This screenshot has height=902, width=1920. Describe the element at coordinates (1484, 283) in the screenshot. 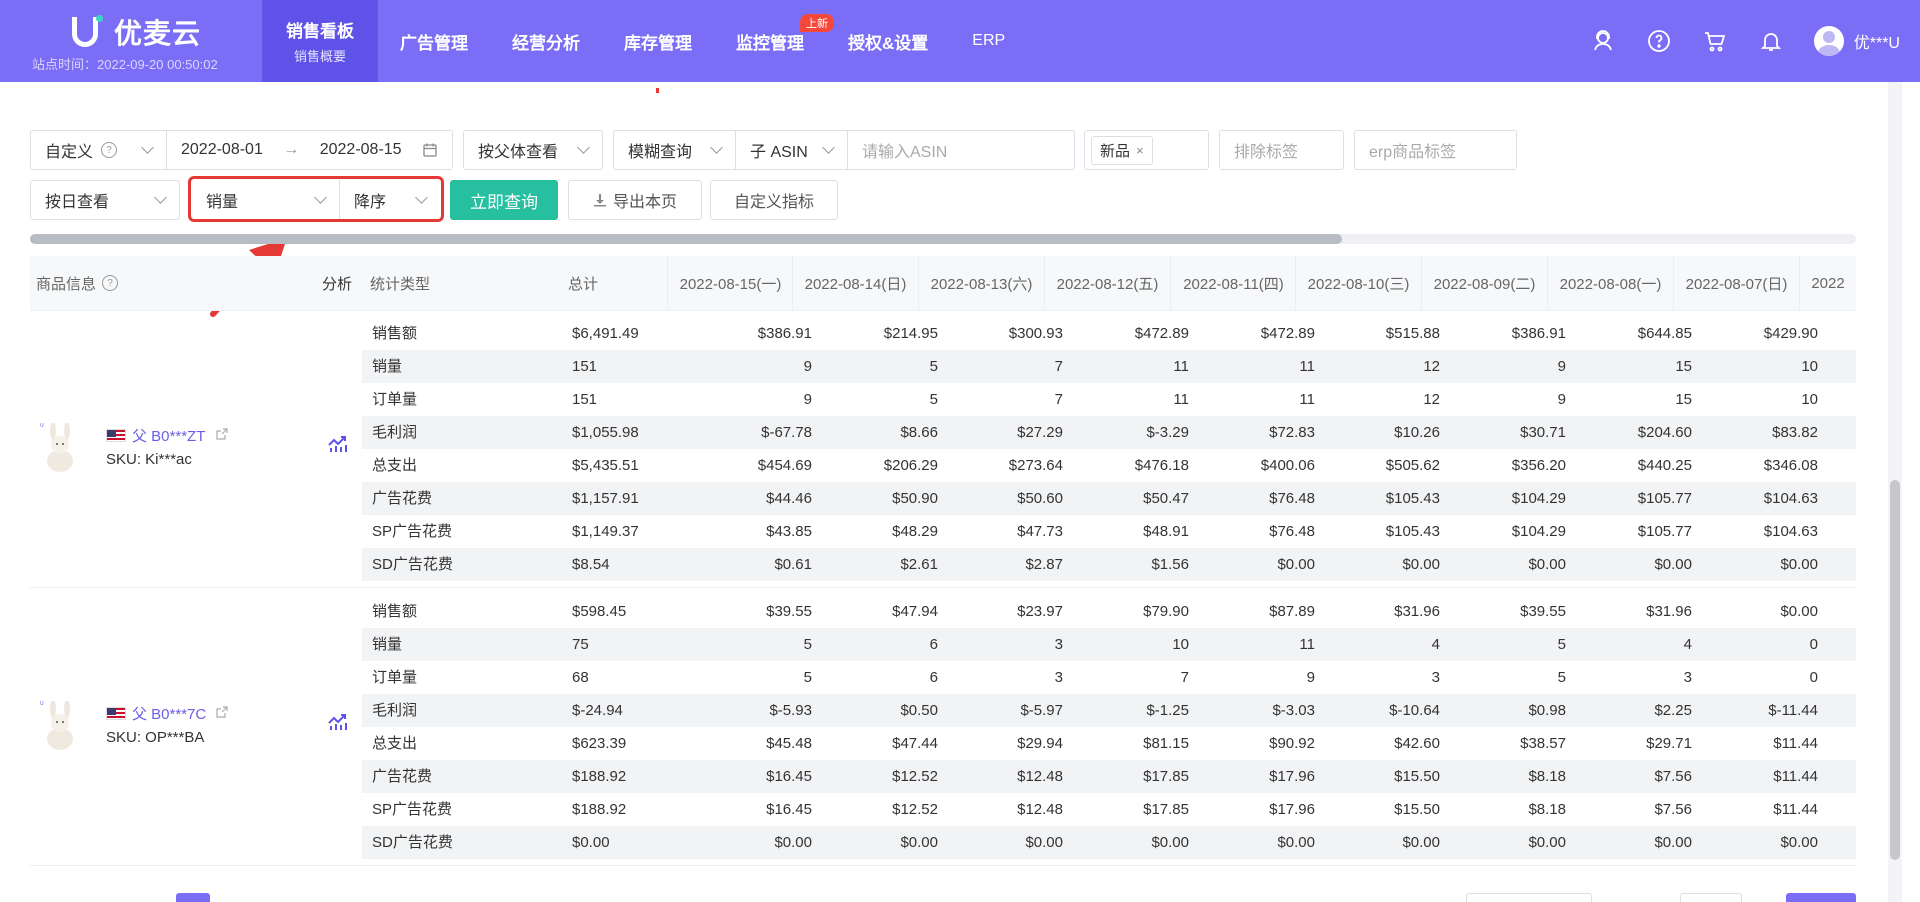

I see `col-date: 2022-08-09(二)` at that location.